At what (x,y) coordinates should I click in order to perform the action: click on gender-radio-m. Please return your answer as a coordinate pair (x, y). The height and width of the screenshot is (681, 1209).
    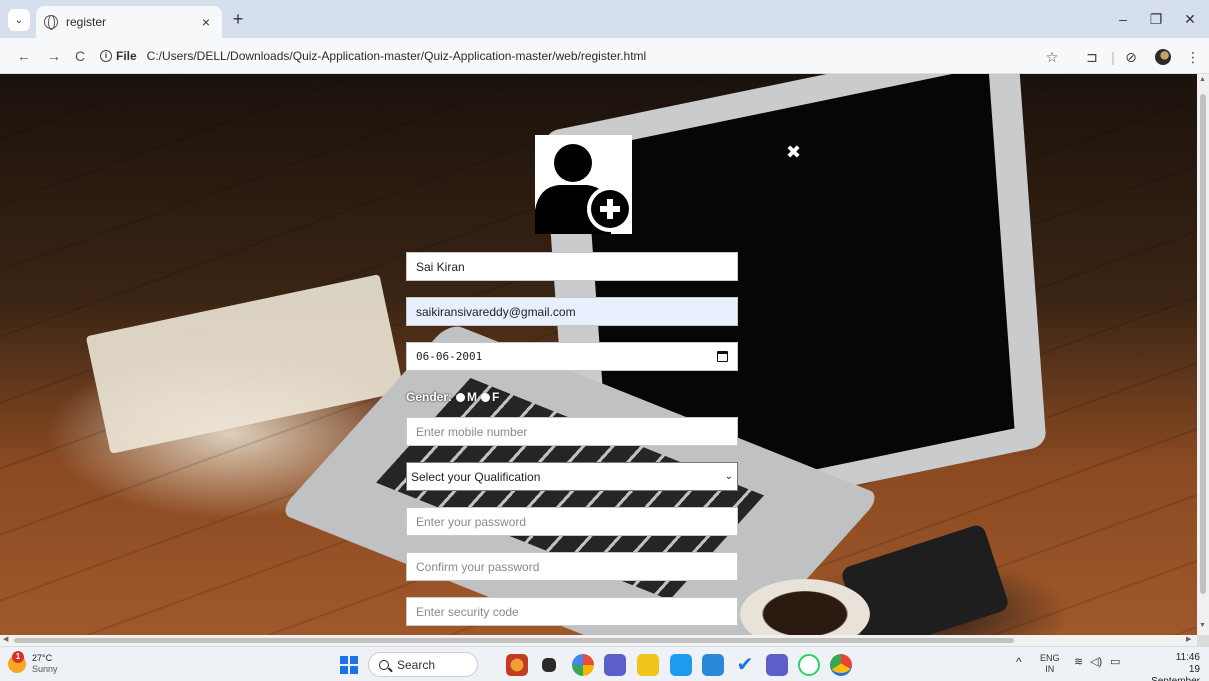
    Looking at the image, I should click on (461, 397).